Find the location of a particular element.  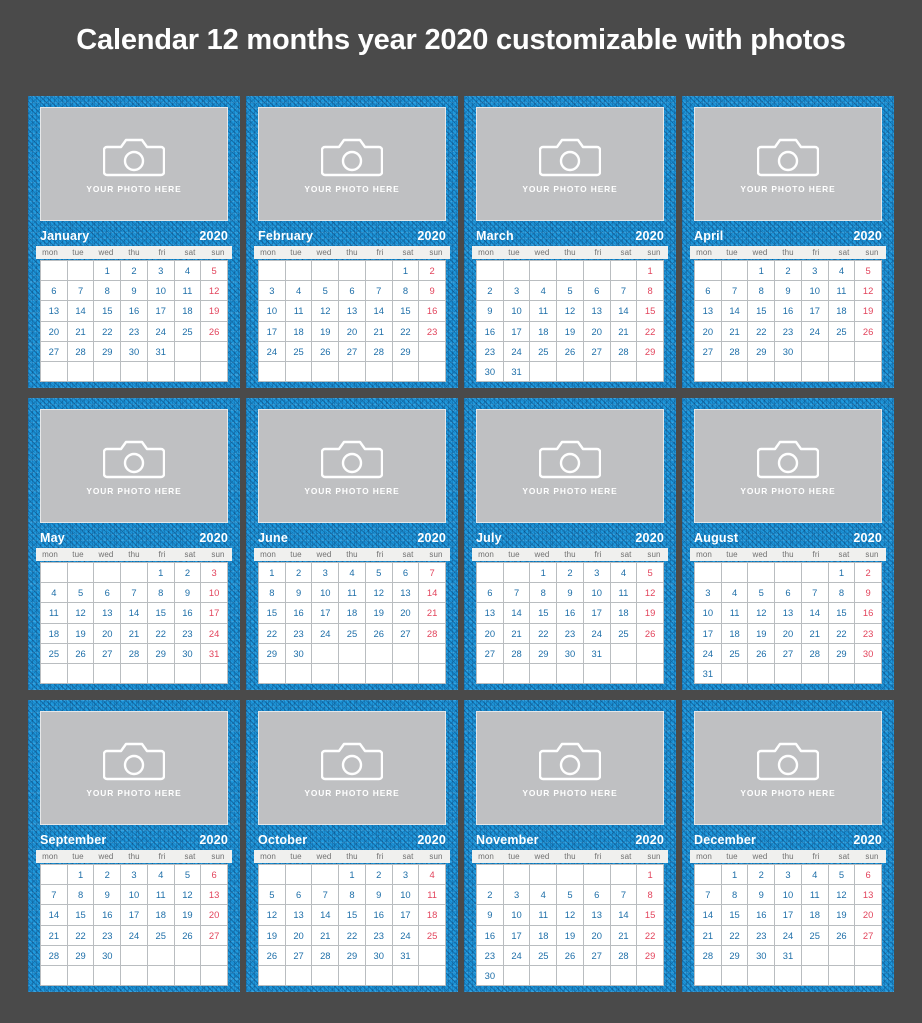

day-cell: 16 is located at coordinates (788, 311).